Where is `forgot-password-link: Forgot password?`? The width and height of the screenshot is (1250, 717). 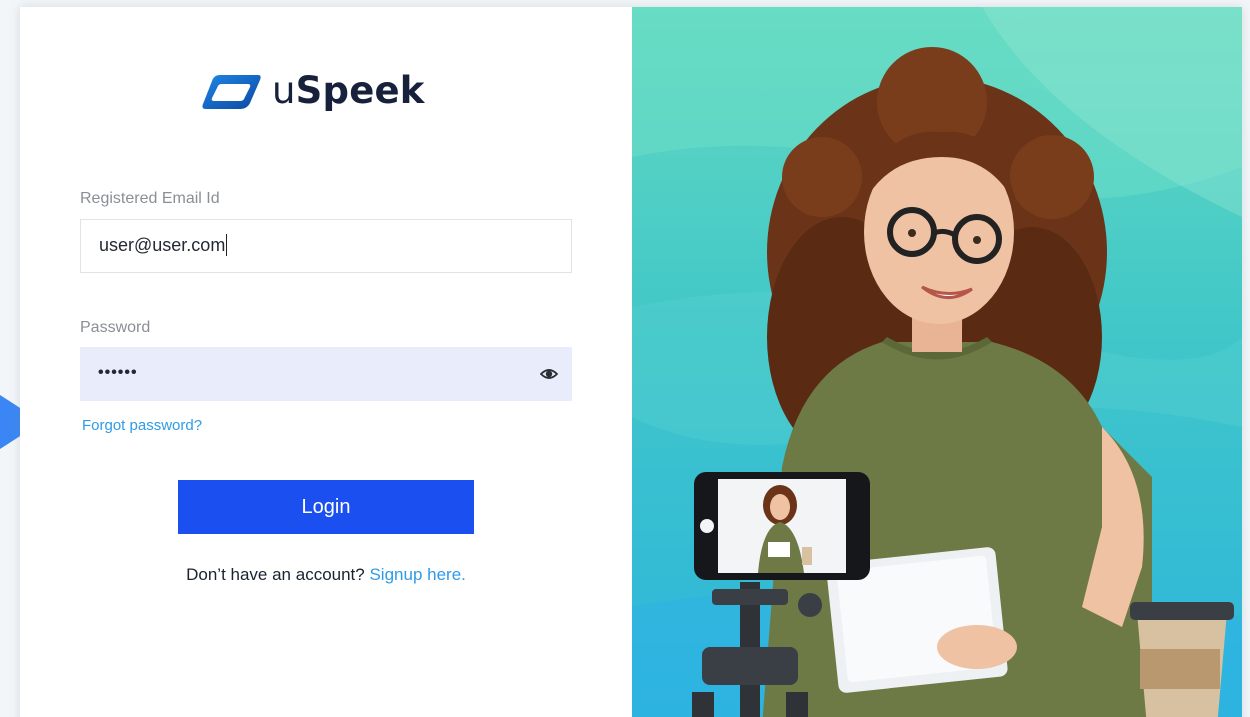 forgot-password-link: Forgot password? is located at coordinates (142, 425).